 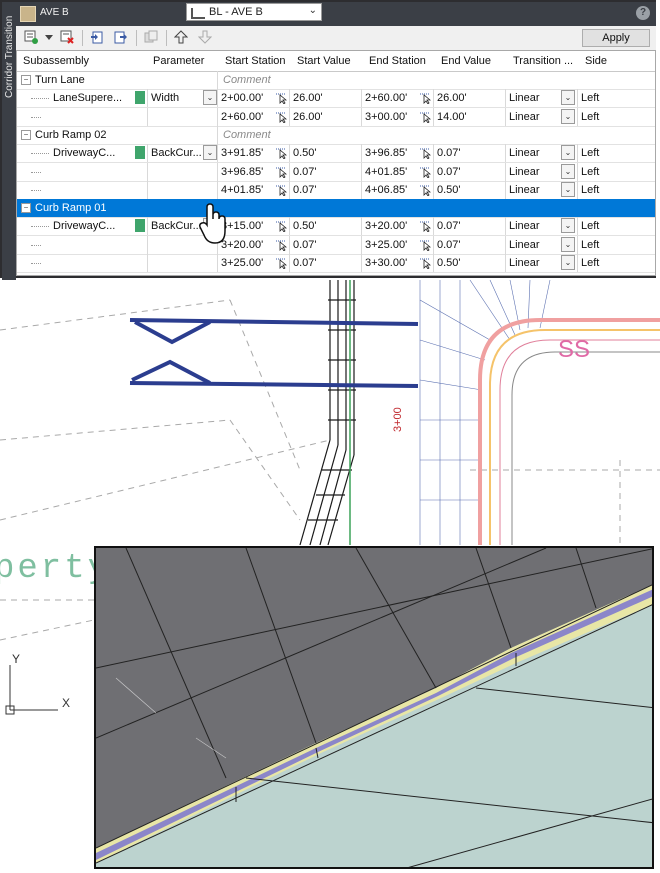 What do you see at coordinates (242, 172) in the screenshot?
I see `start-station-field: 3+96.85'` at bounding box center [242, 172].